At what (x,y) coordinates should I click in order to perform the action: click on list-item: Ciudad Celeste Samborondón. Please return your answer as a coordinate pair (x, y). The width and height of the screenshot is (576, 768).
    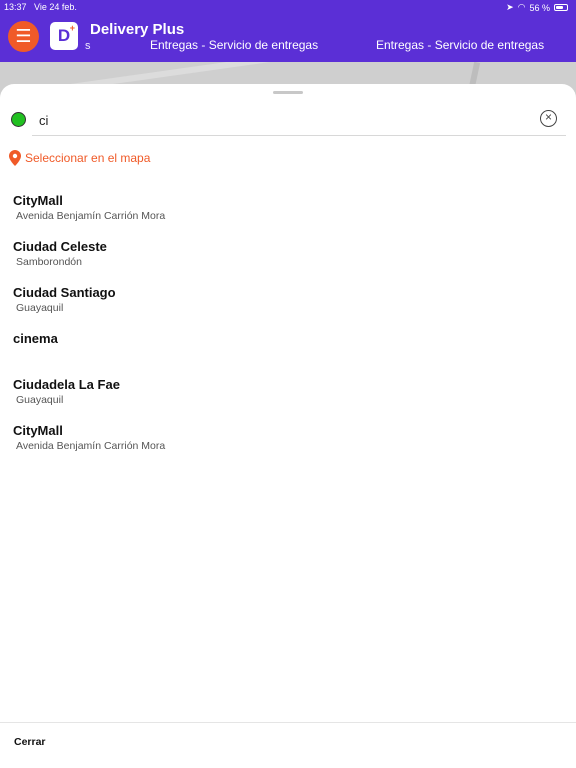
    Looking at the image, I should click on (288, 259).